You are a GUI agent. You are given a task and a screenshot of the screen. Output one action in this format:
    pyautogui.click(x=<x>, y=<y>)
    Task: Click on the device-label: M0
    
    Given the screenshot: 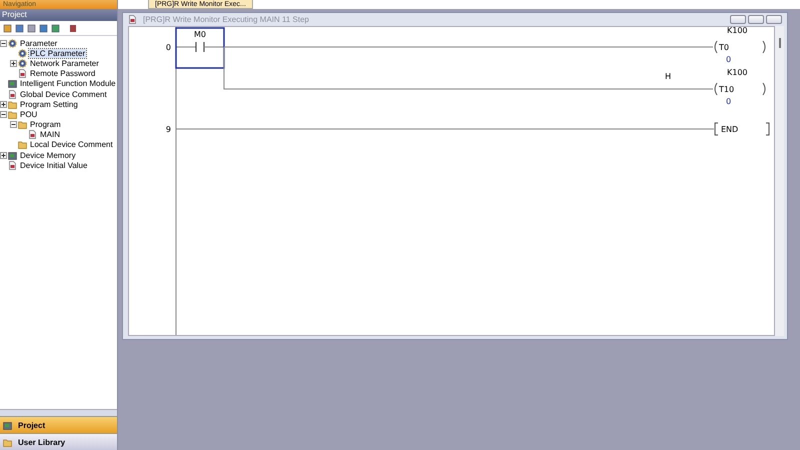 What is the action you would take?
    pyautogui.click(x=200, y=34)
    